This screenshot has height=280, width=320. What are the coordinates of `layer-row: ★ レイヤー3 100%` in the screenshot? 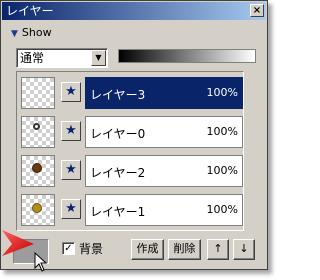 It's located at (131, 93).